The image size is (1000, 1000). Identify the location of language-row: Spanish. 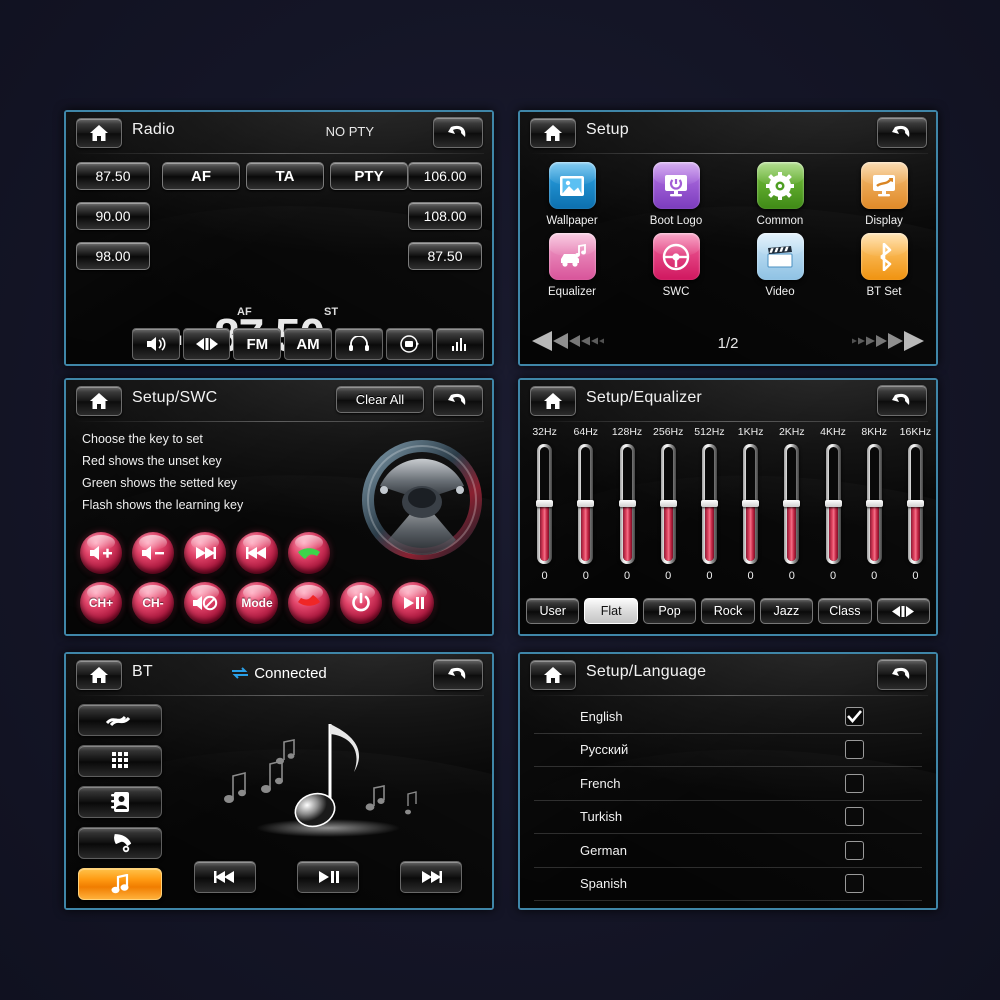
(728, 884).